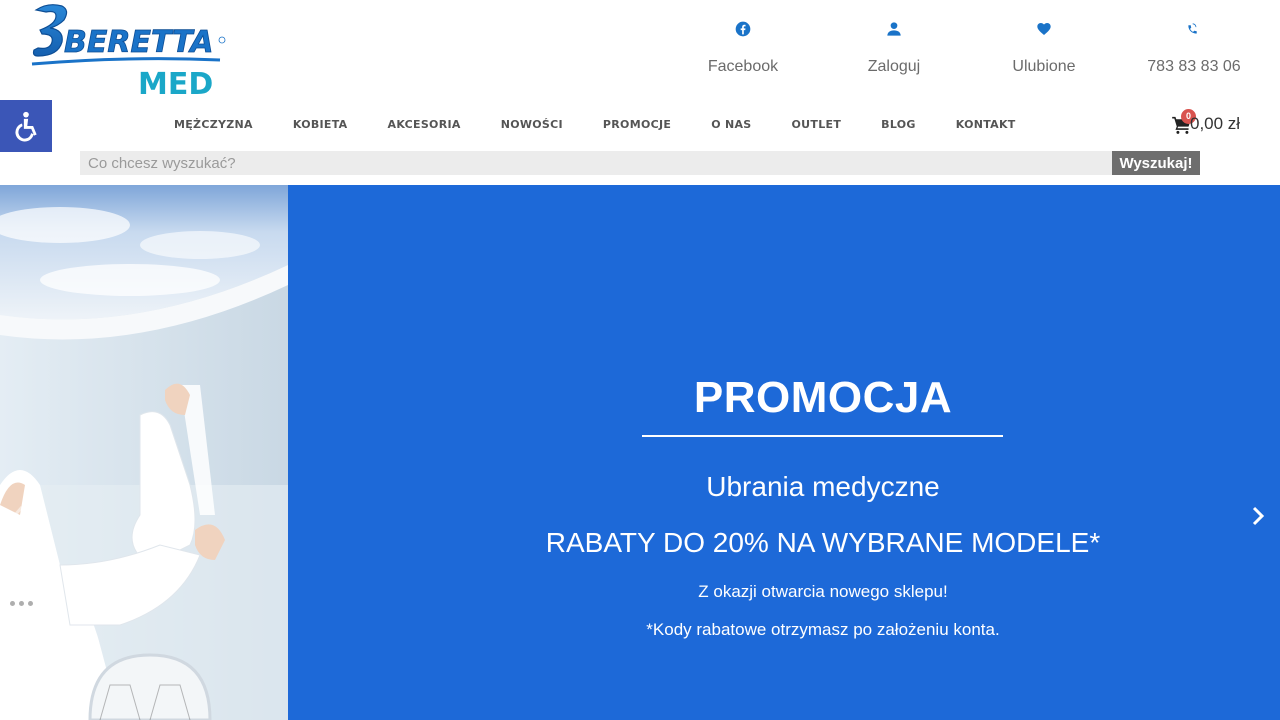 The width and height of the screenshot is (1280, 720). I want to click on accessibility-button, so click(26, 126).